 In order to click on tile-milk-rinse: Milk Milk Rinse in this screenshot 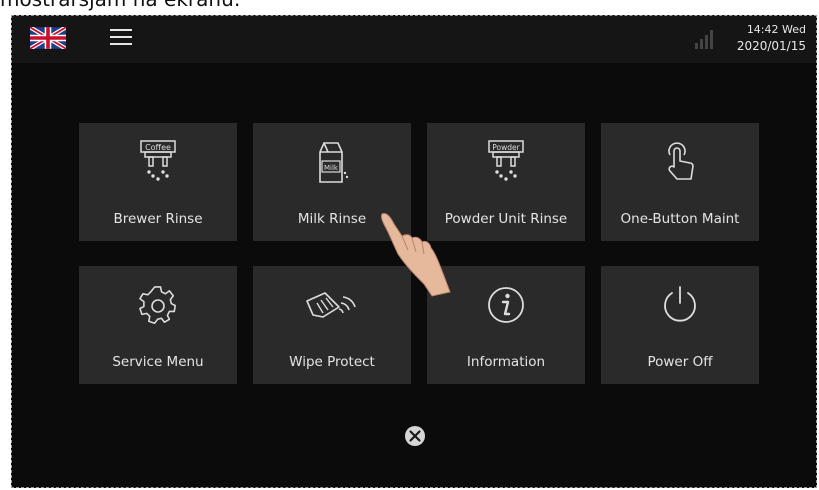, I will do `click(332, 182)`.